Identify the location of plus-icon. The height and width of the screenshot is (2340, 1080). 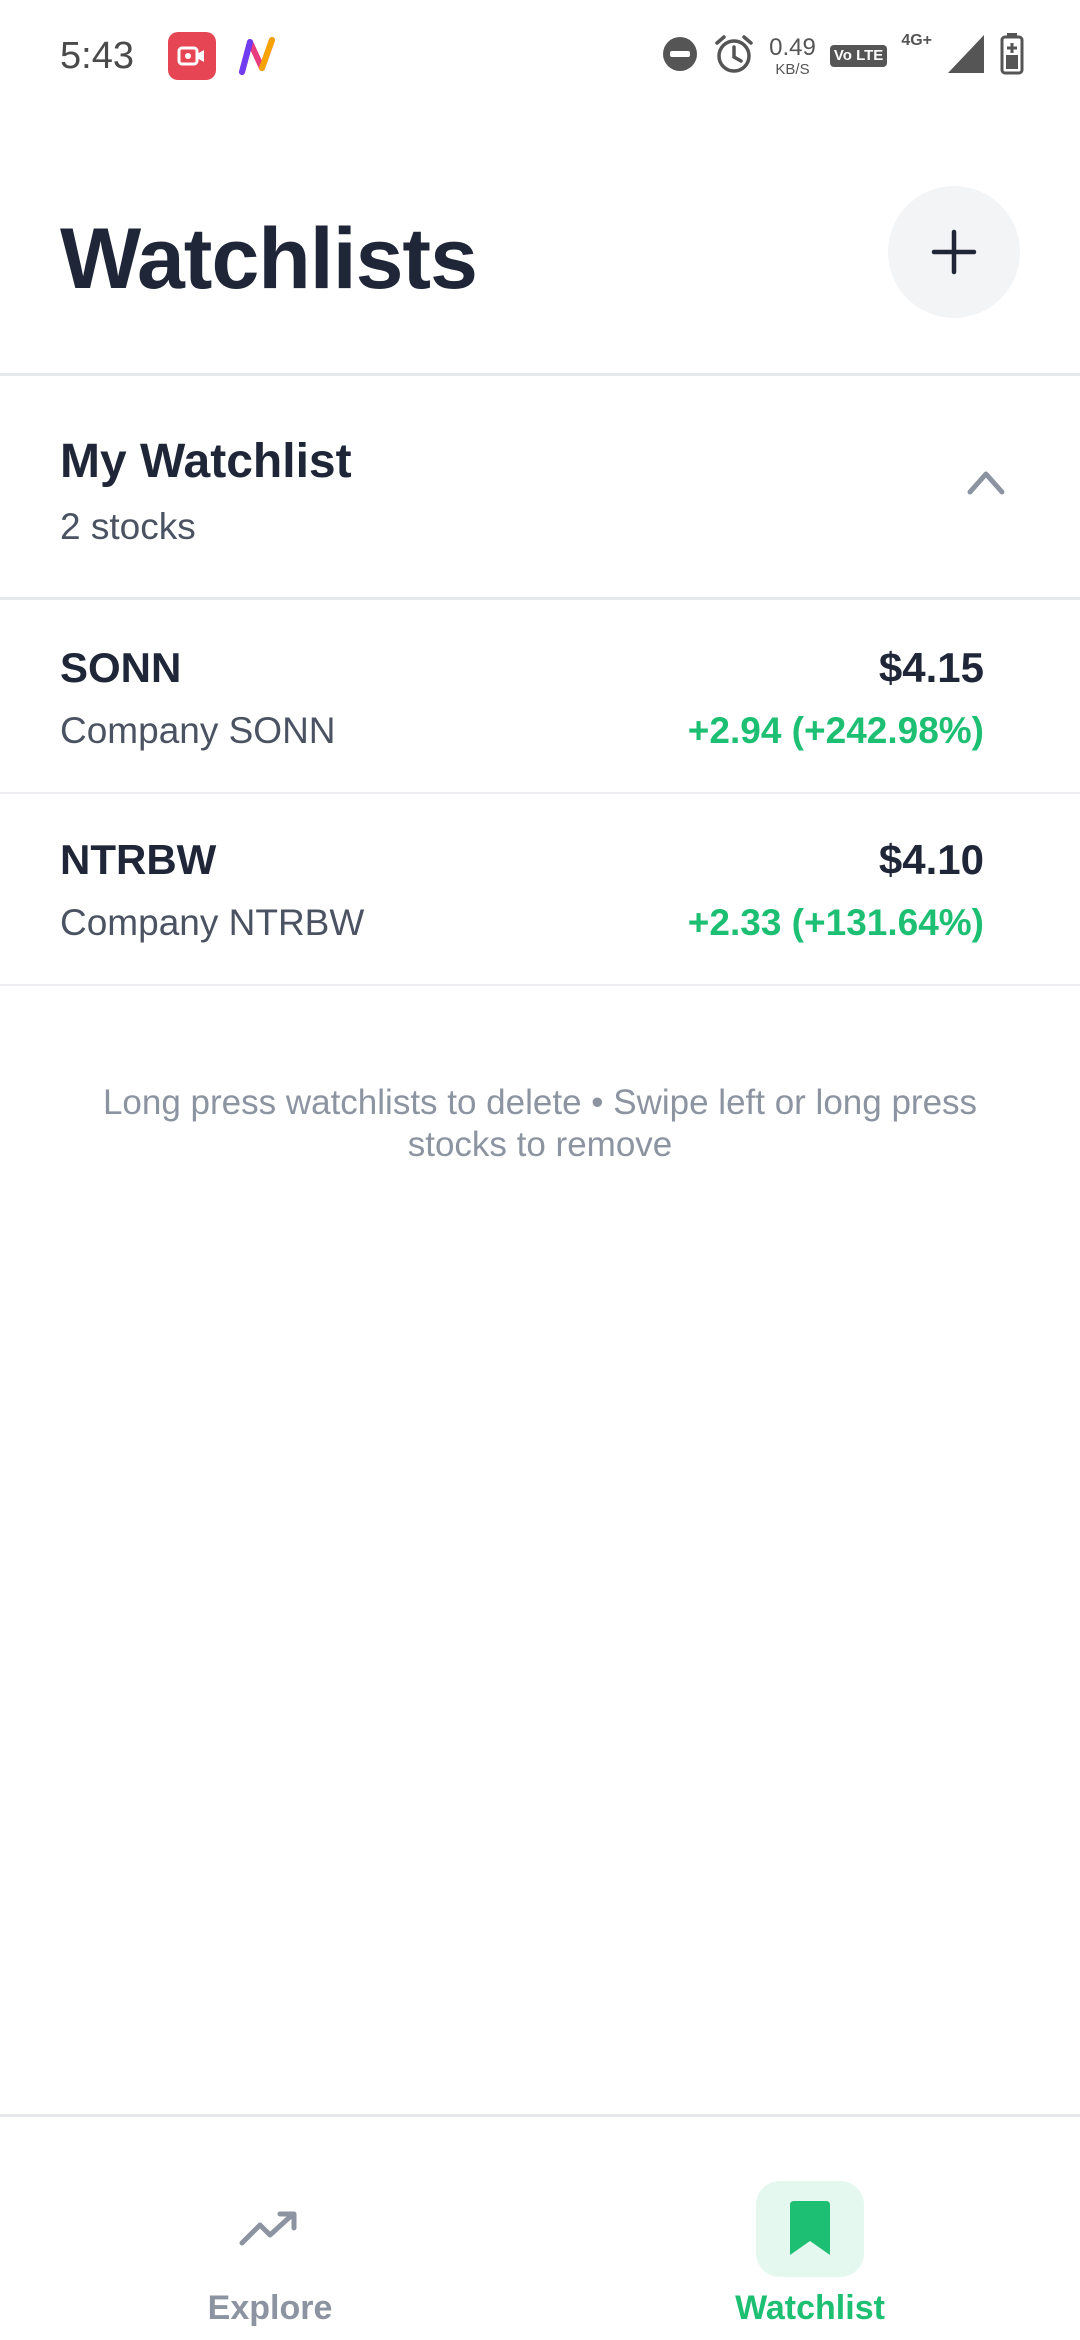
(954, 252).